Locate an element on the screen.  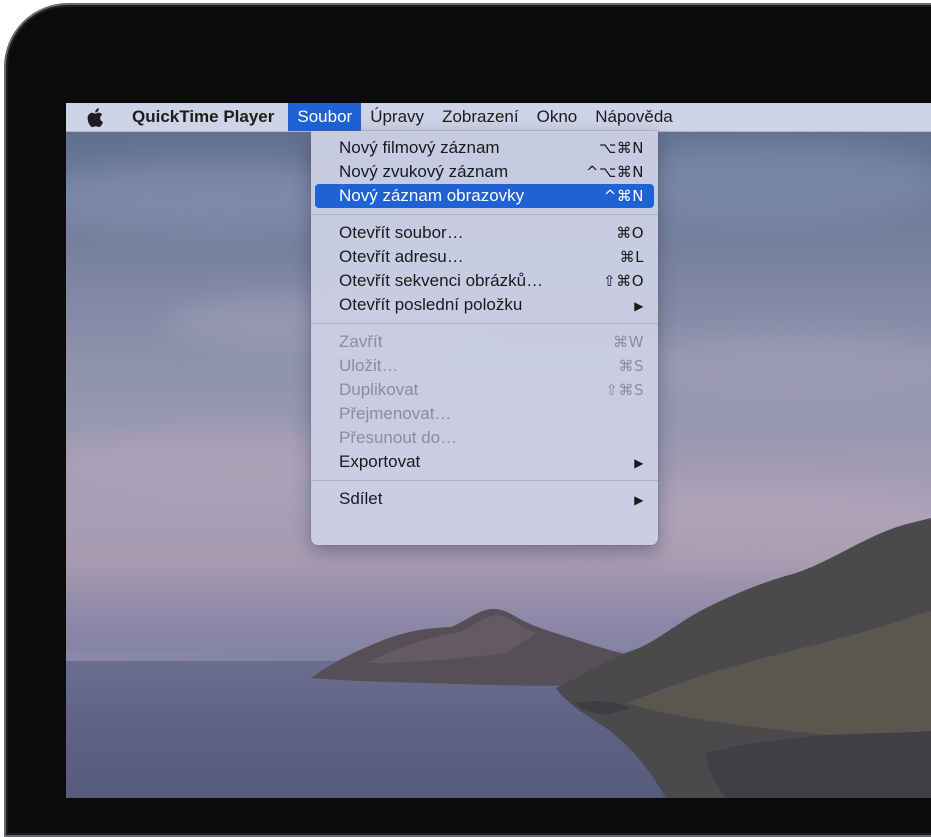
menu-item-label: Sdílet is located at coordinates (361, 498).